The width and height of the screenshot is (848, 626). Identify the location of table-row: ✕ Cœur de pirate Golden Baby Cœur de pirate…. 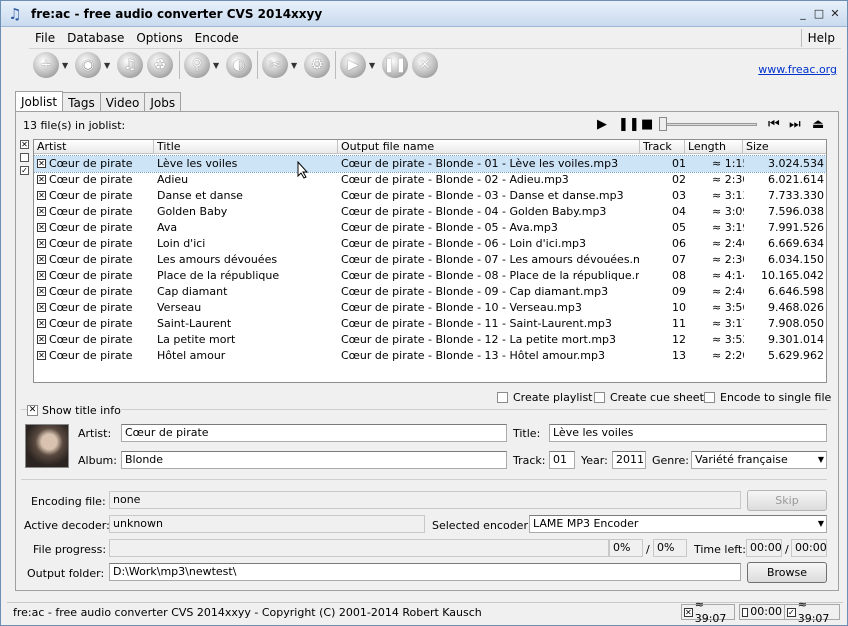
(430, 212).